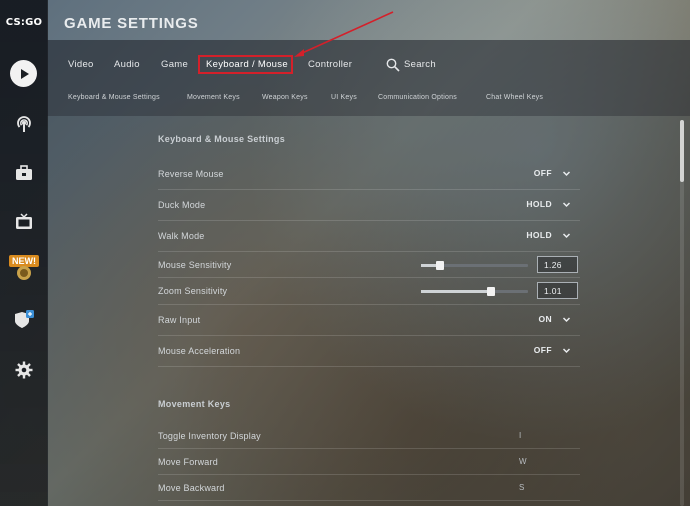 Image resolution: width=690 pixels, height=506 pixels. I want to click on watch-button, so click(23, 221).